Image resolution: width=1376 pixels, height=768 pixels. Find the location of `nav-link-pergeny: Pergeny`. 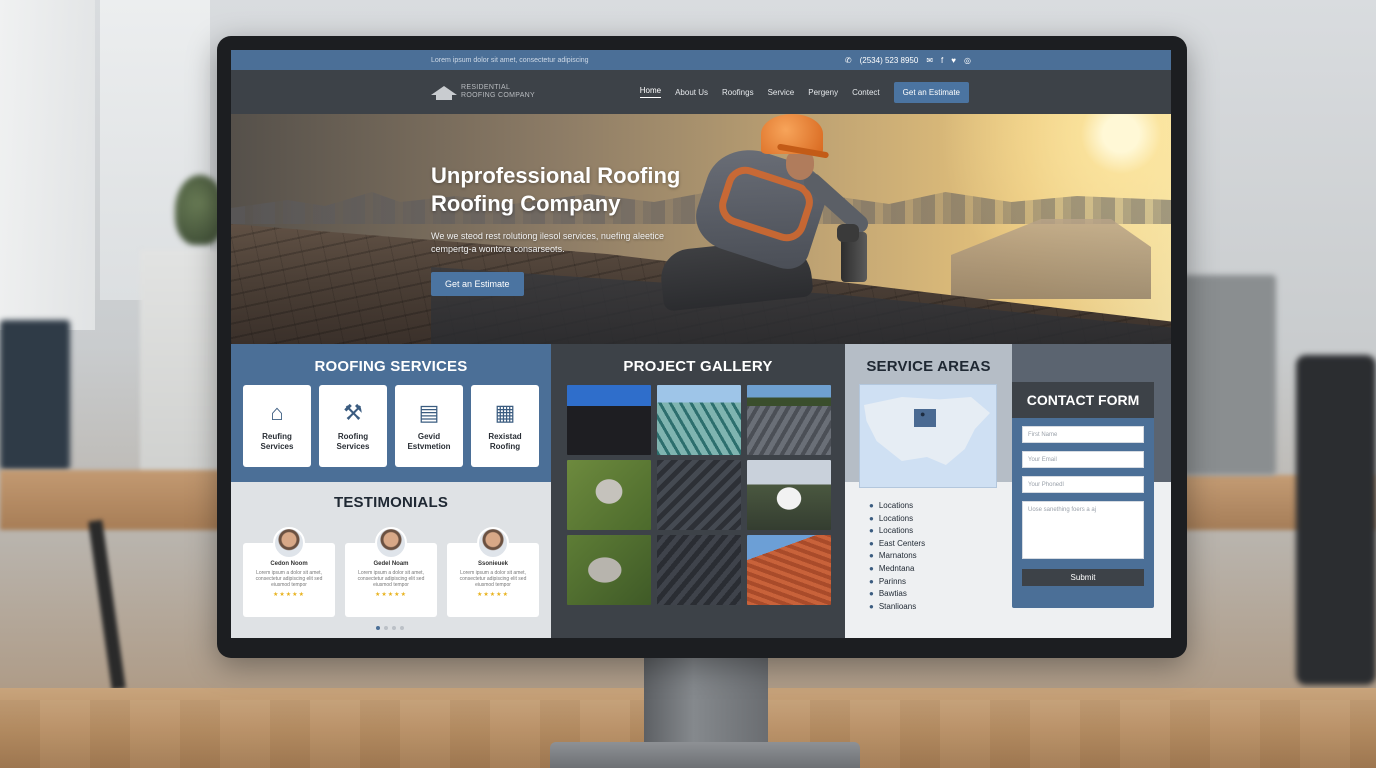

nav-link-pergeny: Pergeny is located at coordinates (823, 92).